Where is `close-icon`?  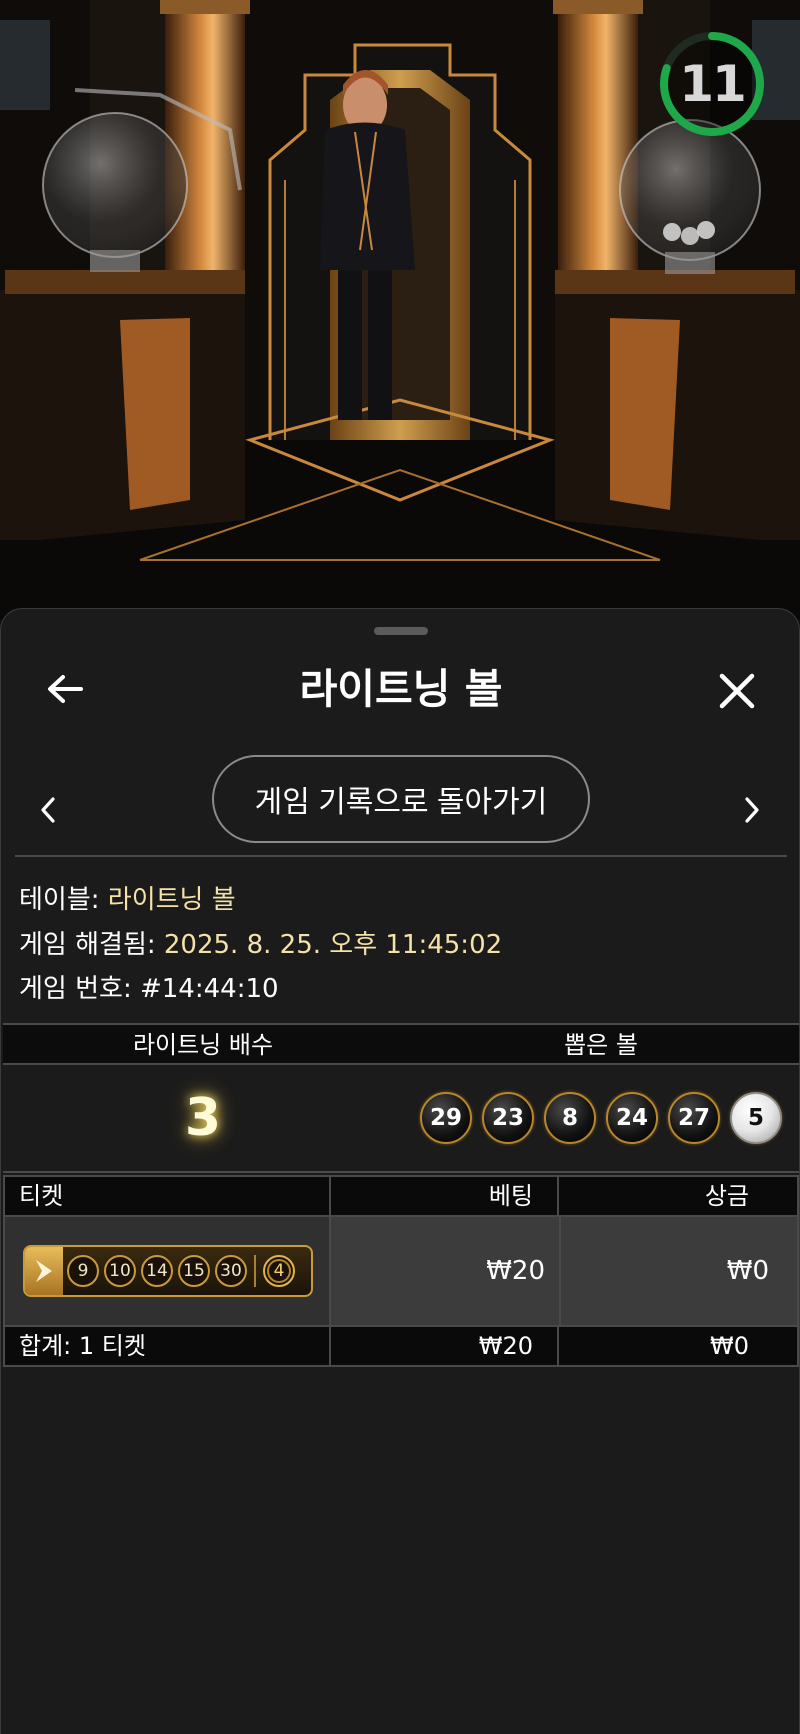
close-icon is located at coordinates (737, 691).